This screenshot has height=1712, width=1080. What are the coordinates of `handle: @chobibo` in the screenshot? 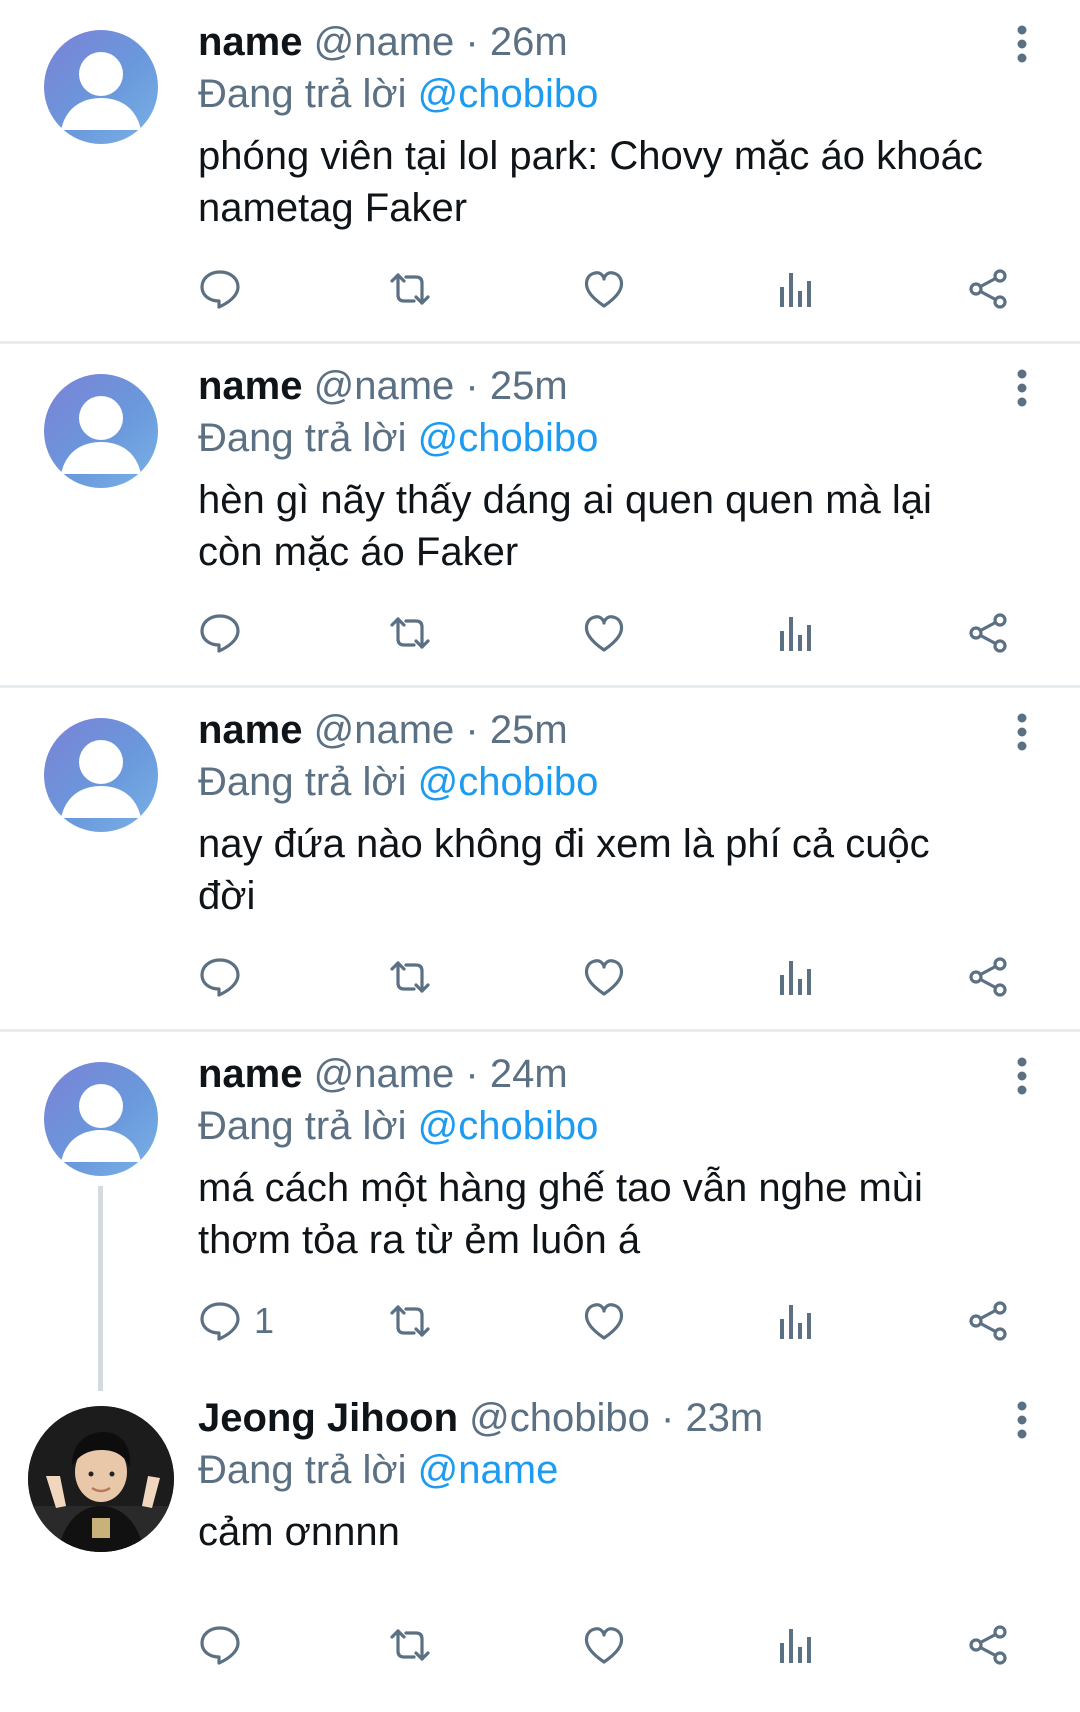 It's located at (559, 1418).